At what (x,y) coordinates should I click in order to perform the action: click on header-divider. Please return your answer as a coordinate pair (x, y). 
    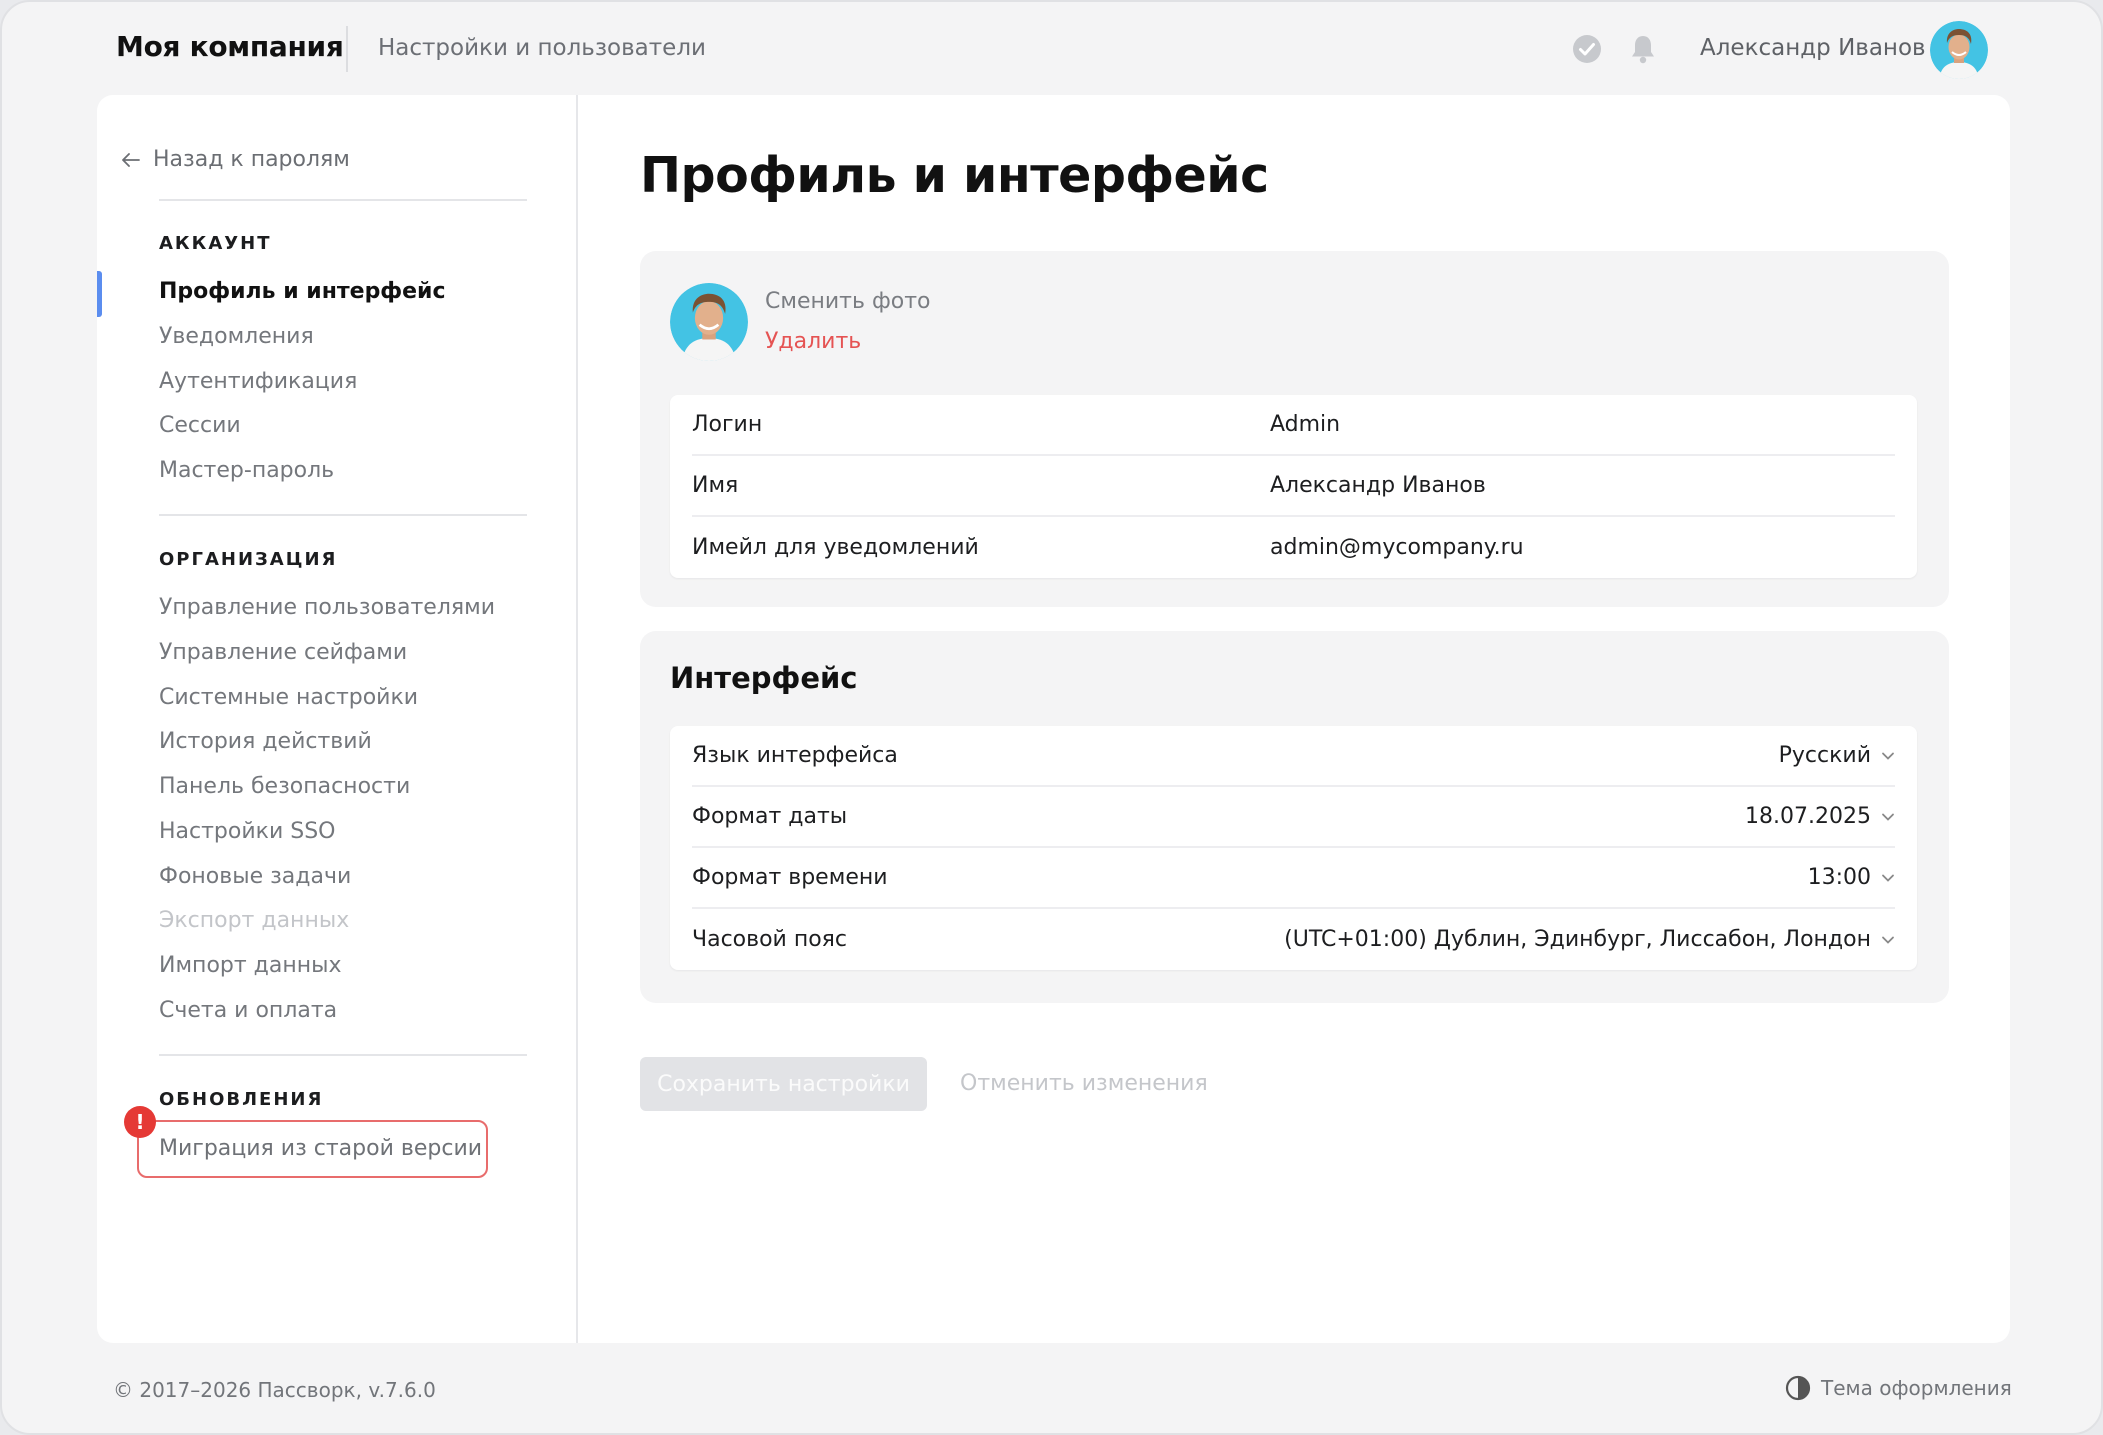
    Looking at the image, I should click on (347, 49).